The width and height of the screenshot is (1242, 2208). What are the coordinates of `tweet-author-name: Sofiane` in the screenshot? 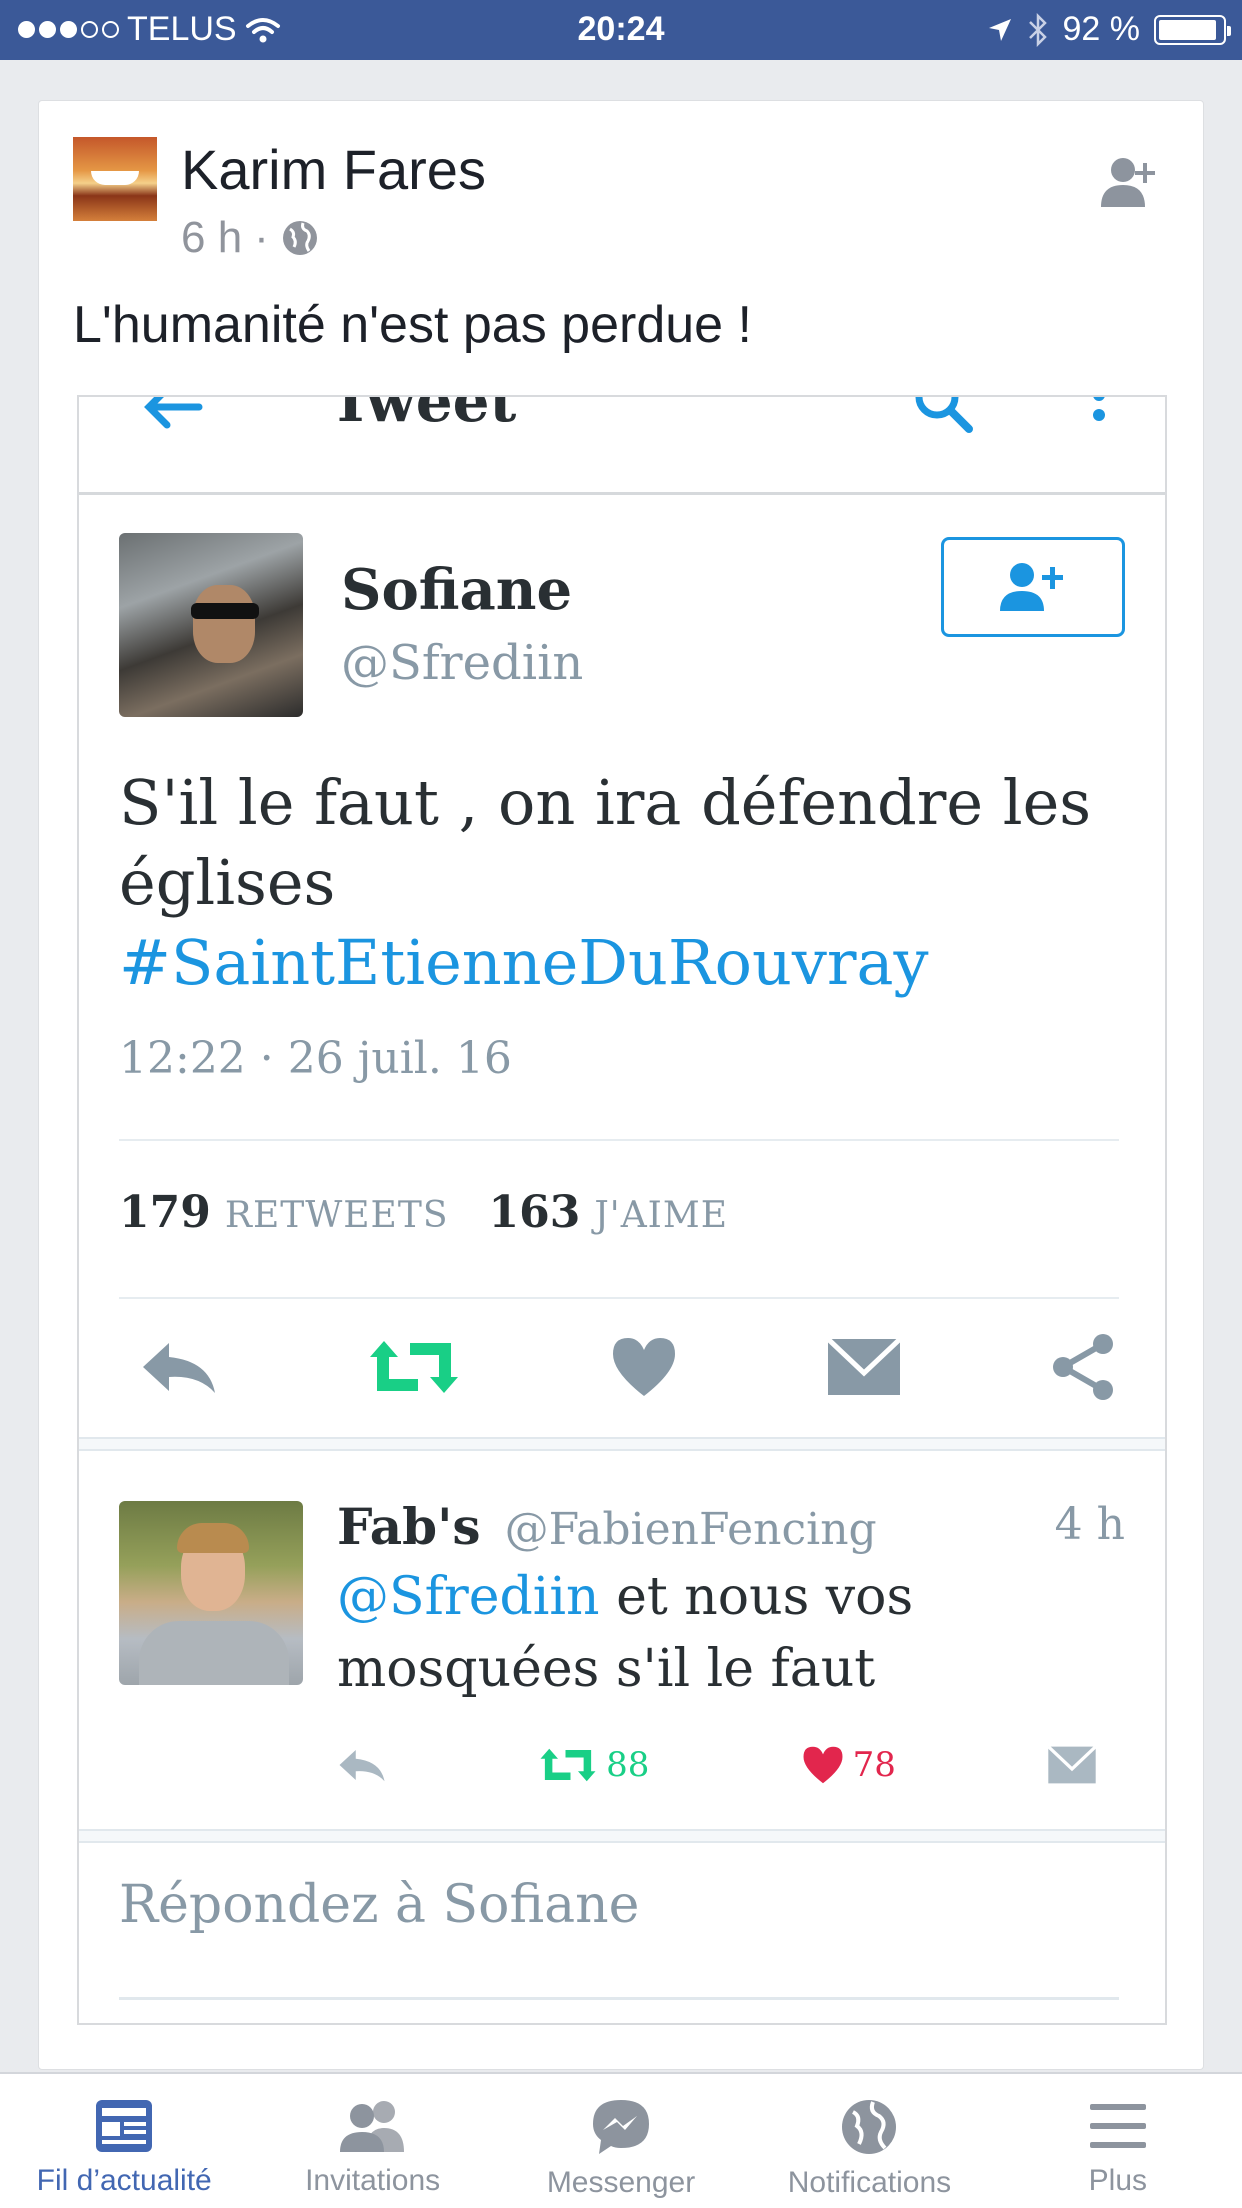 It's located at (457, 590).